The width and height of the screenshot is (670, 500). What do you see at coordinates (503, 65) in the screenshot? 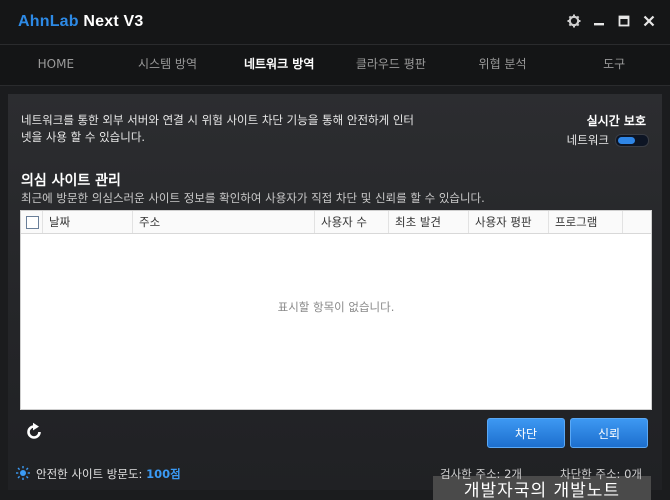
I see `nav-threat-analysis: 위협 분석` at bounding box center [503, 65].